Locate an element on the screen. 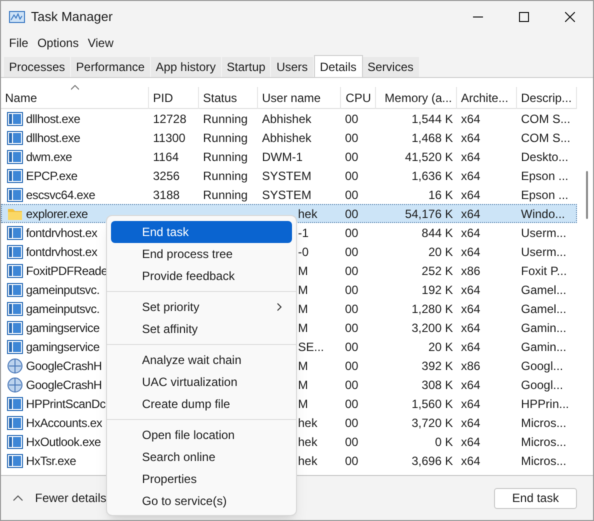  process-name: HxAccounts.ex is located at coordinates (64, 423).